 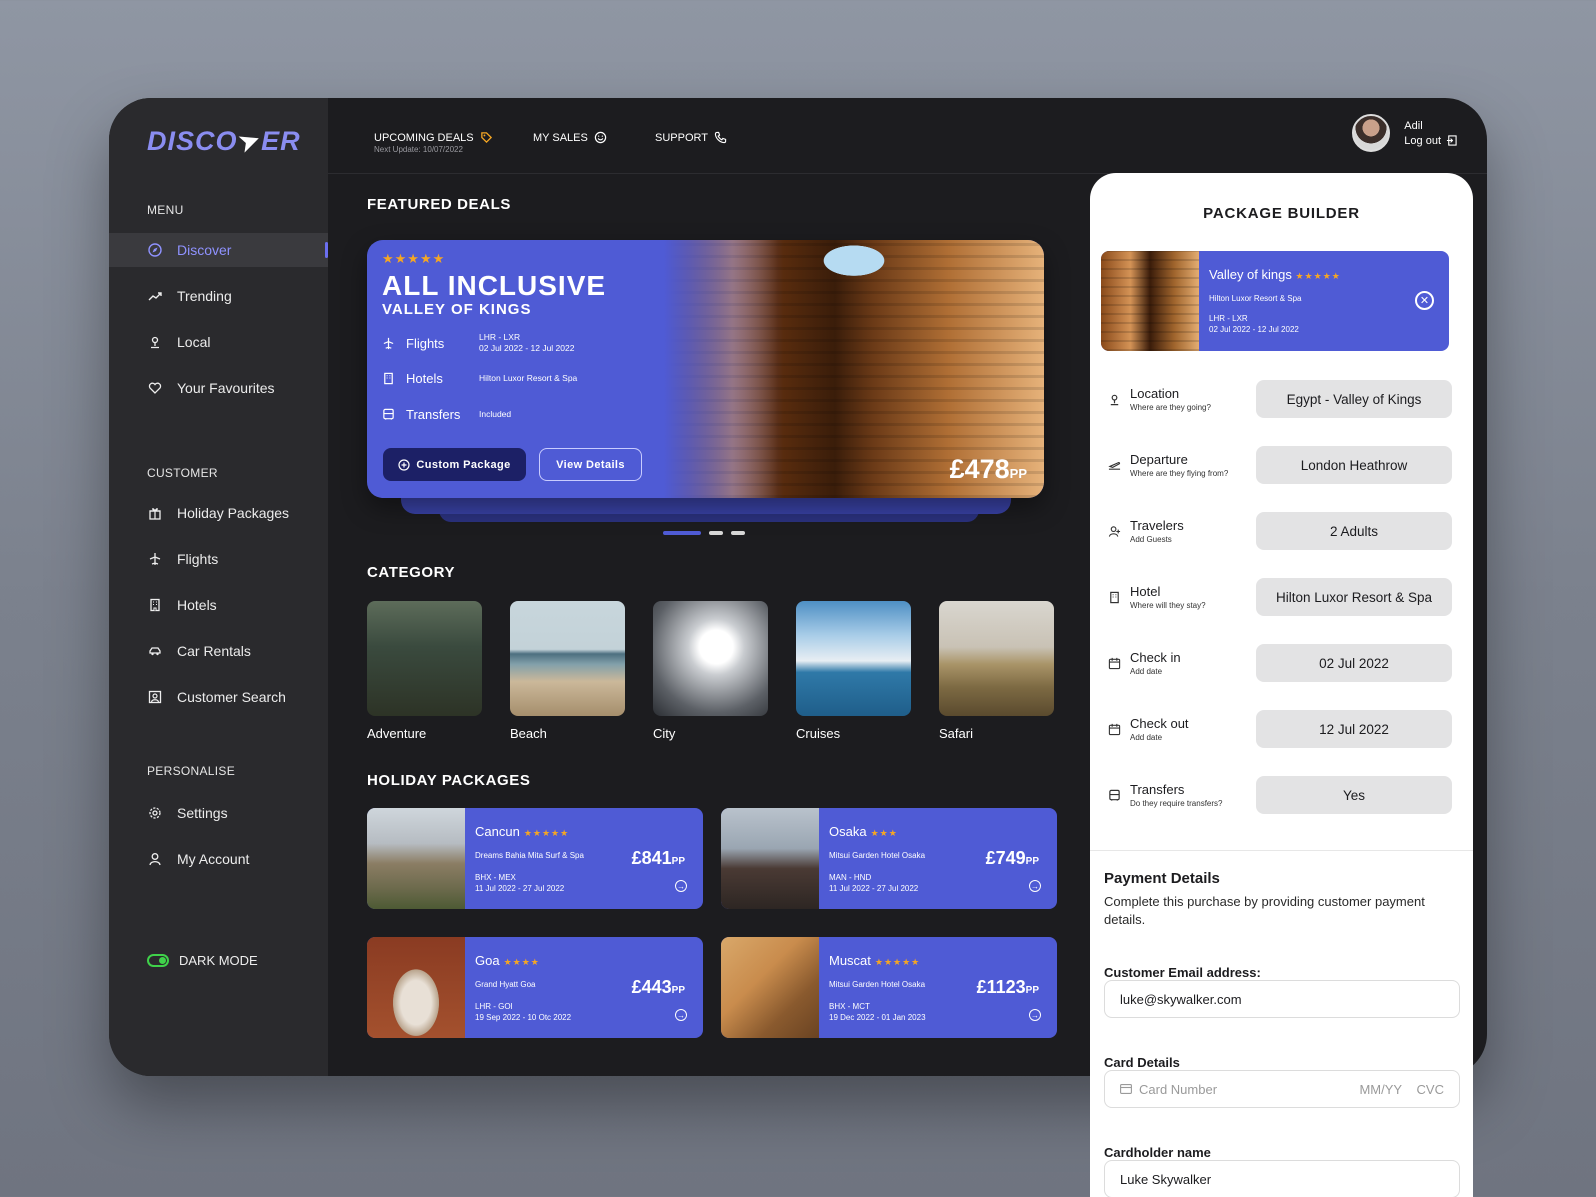 I want to click on carousel-pagination, so click(x=704, y=533).